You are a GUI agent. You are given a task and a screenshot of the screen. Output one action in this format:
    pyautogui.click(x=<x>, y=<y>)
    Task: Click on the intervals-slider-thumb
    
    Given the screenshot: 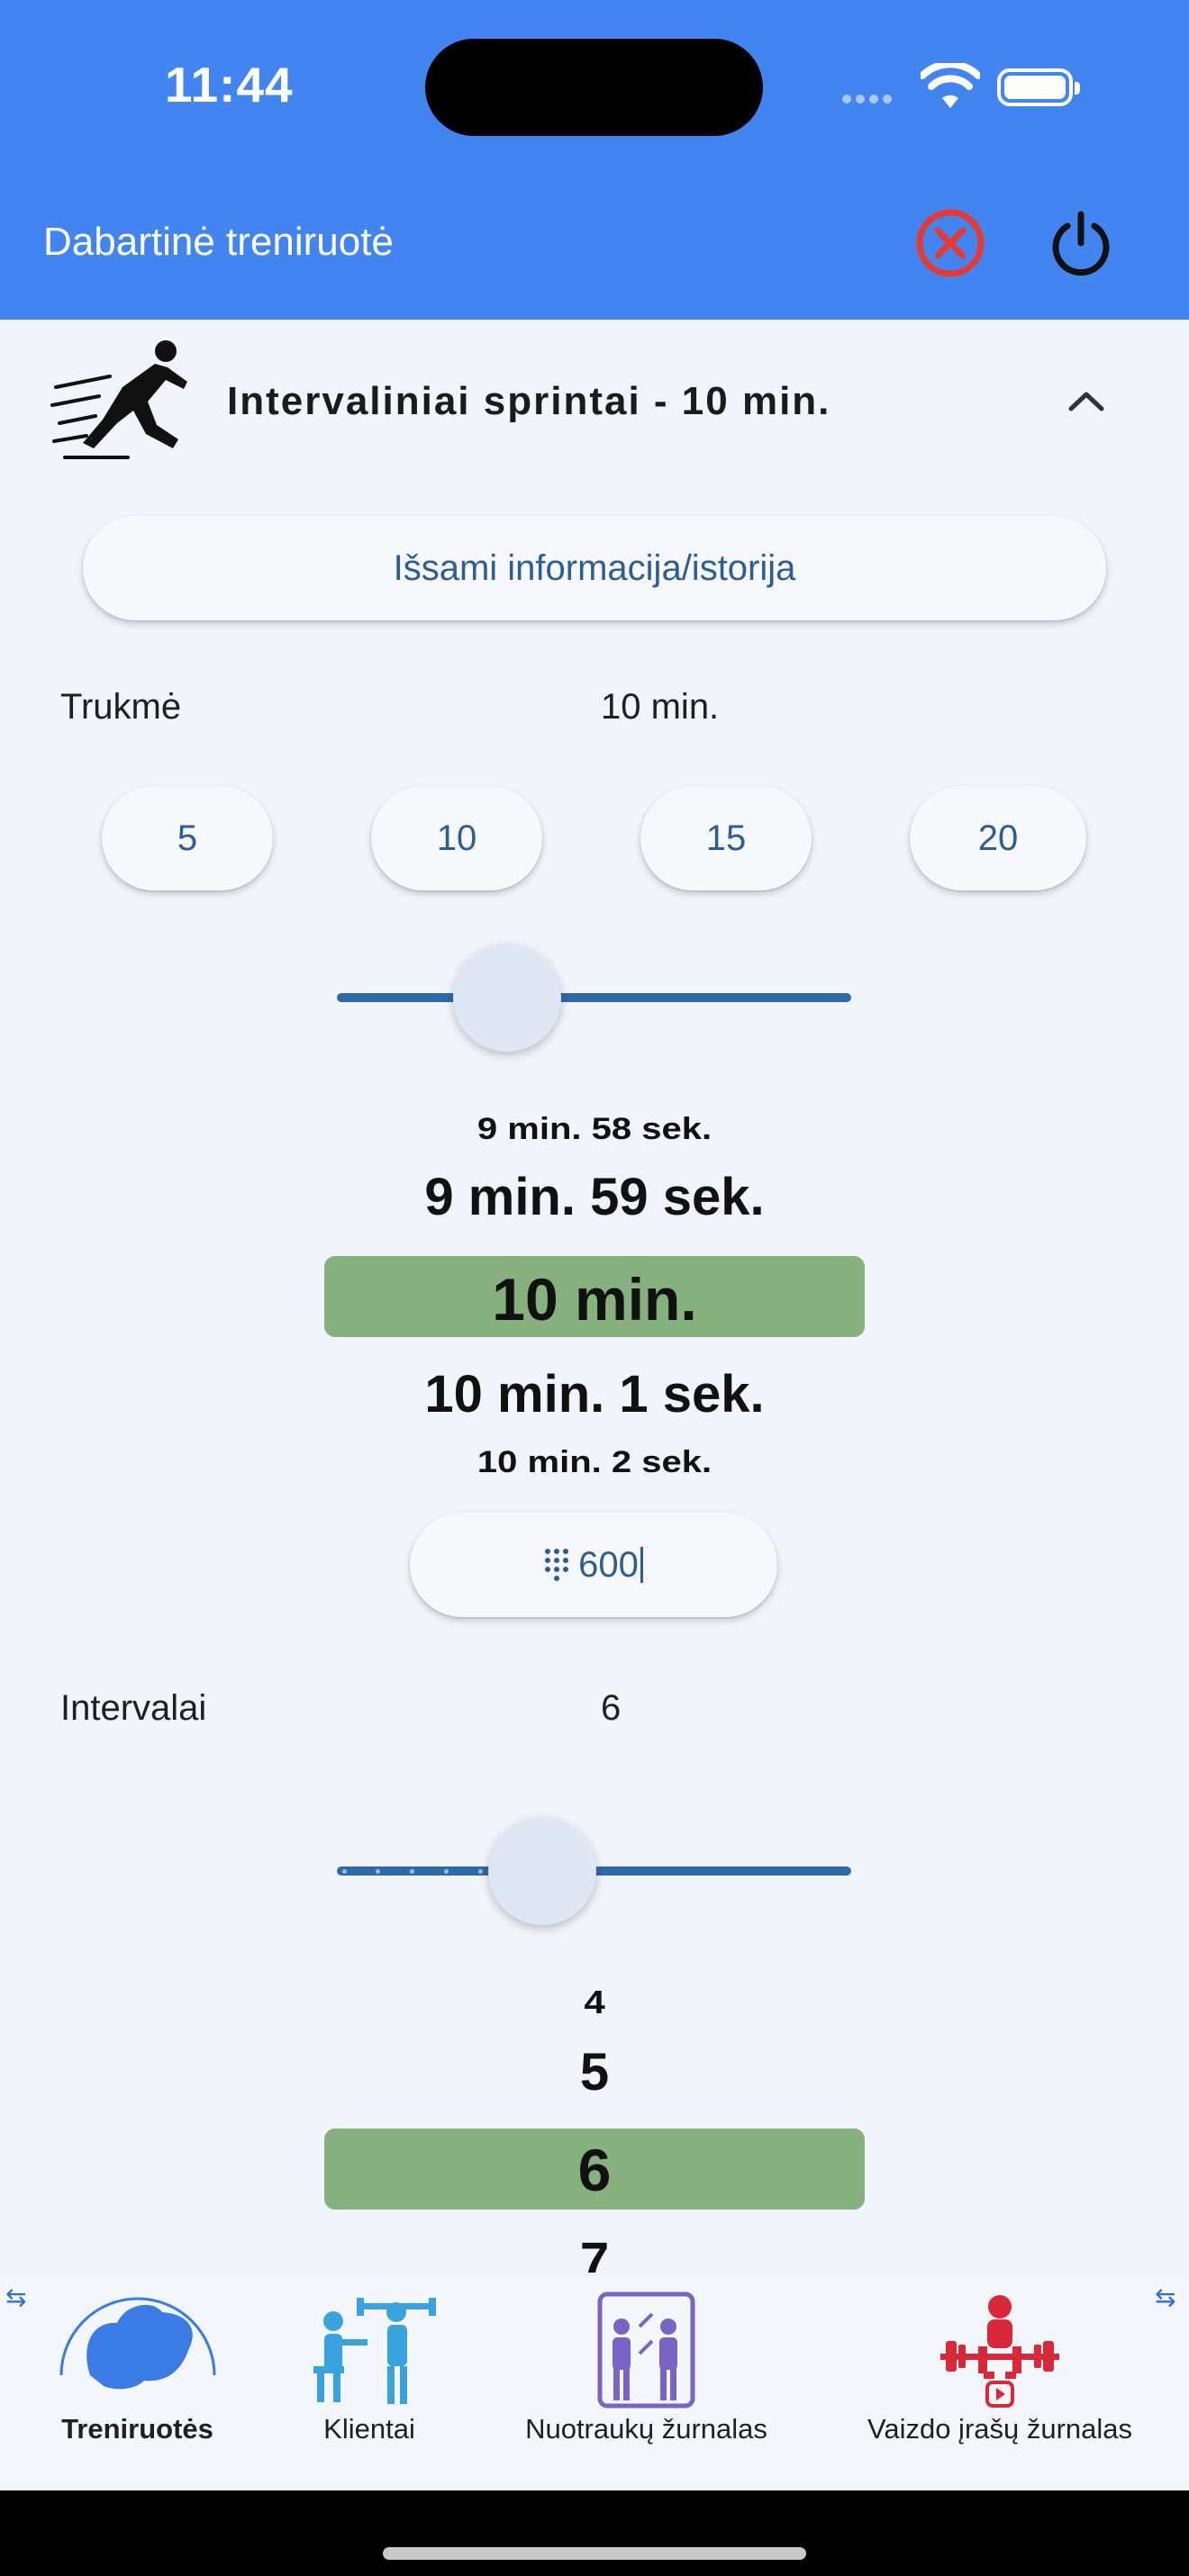 What is the action you would take?
    pyautogui.click(x=542, y=1871)
    